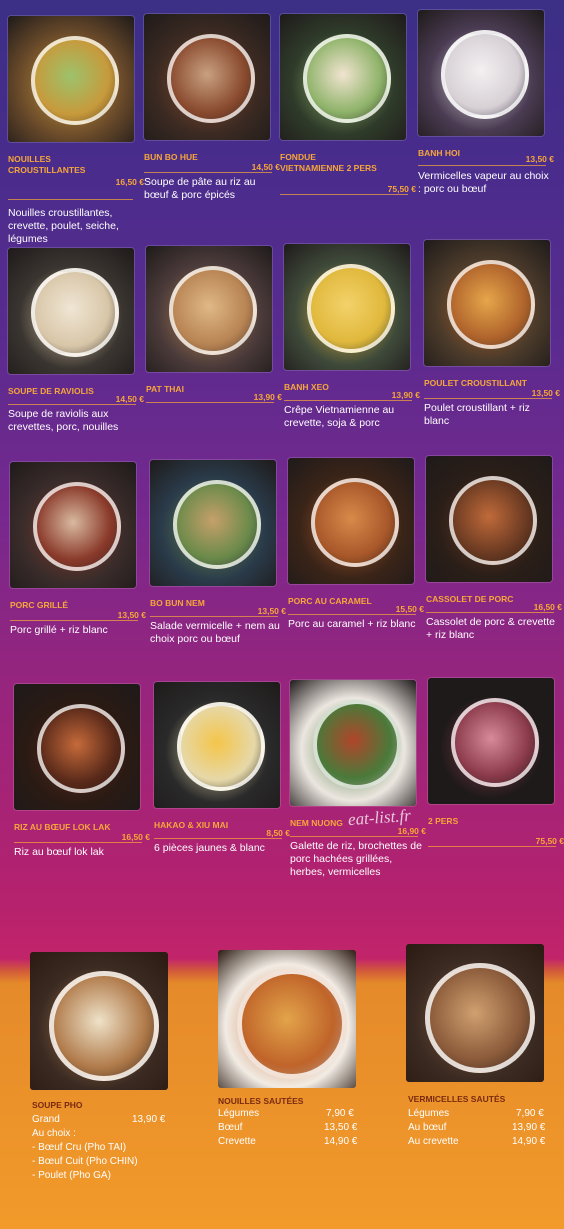  What do you see at coordinates (476, 1142) in the screenshot?
I see `vermicelles-line: Au crevette 14,90 €` at bounding box center [476, 1142].